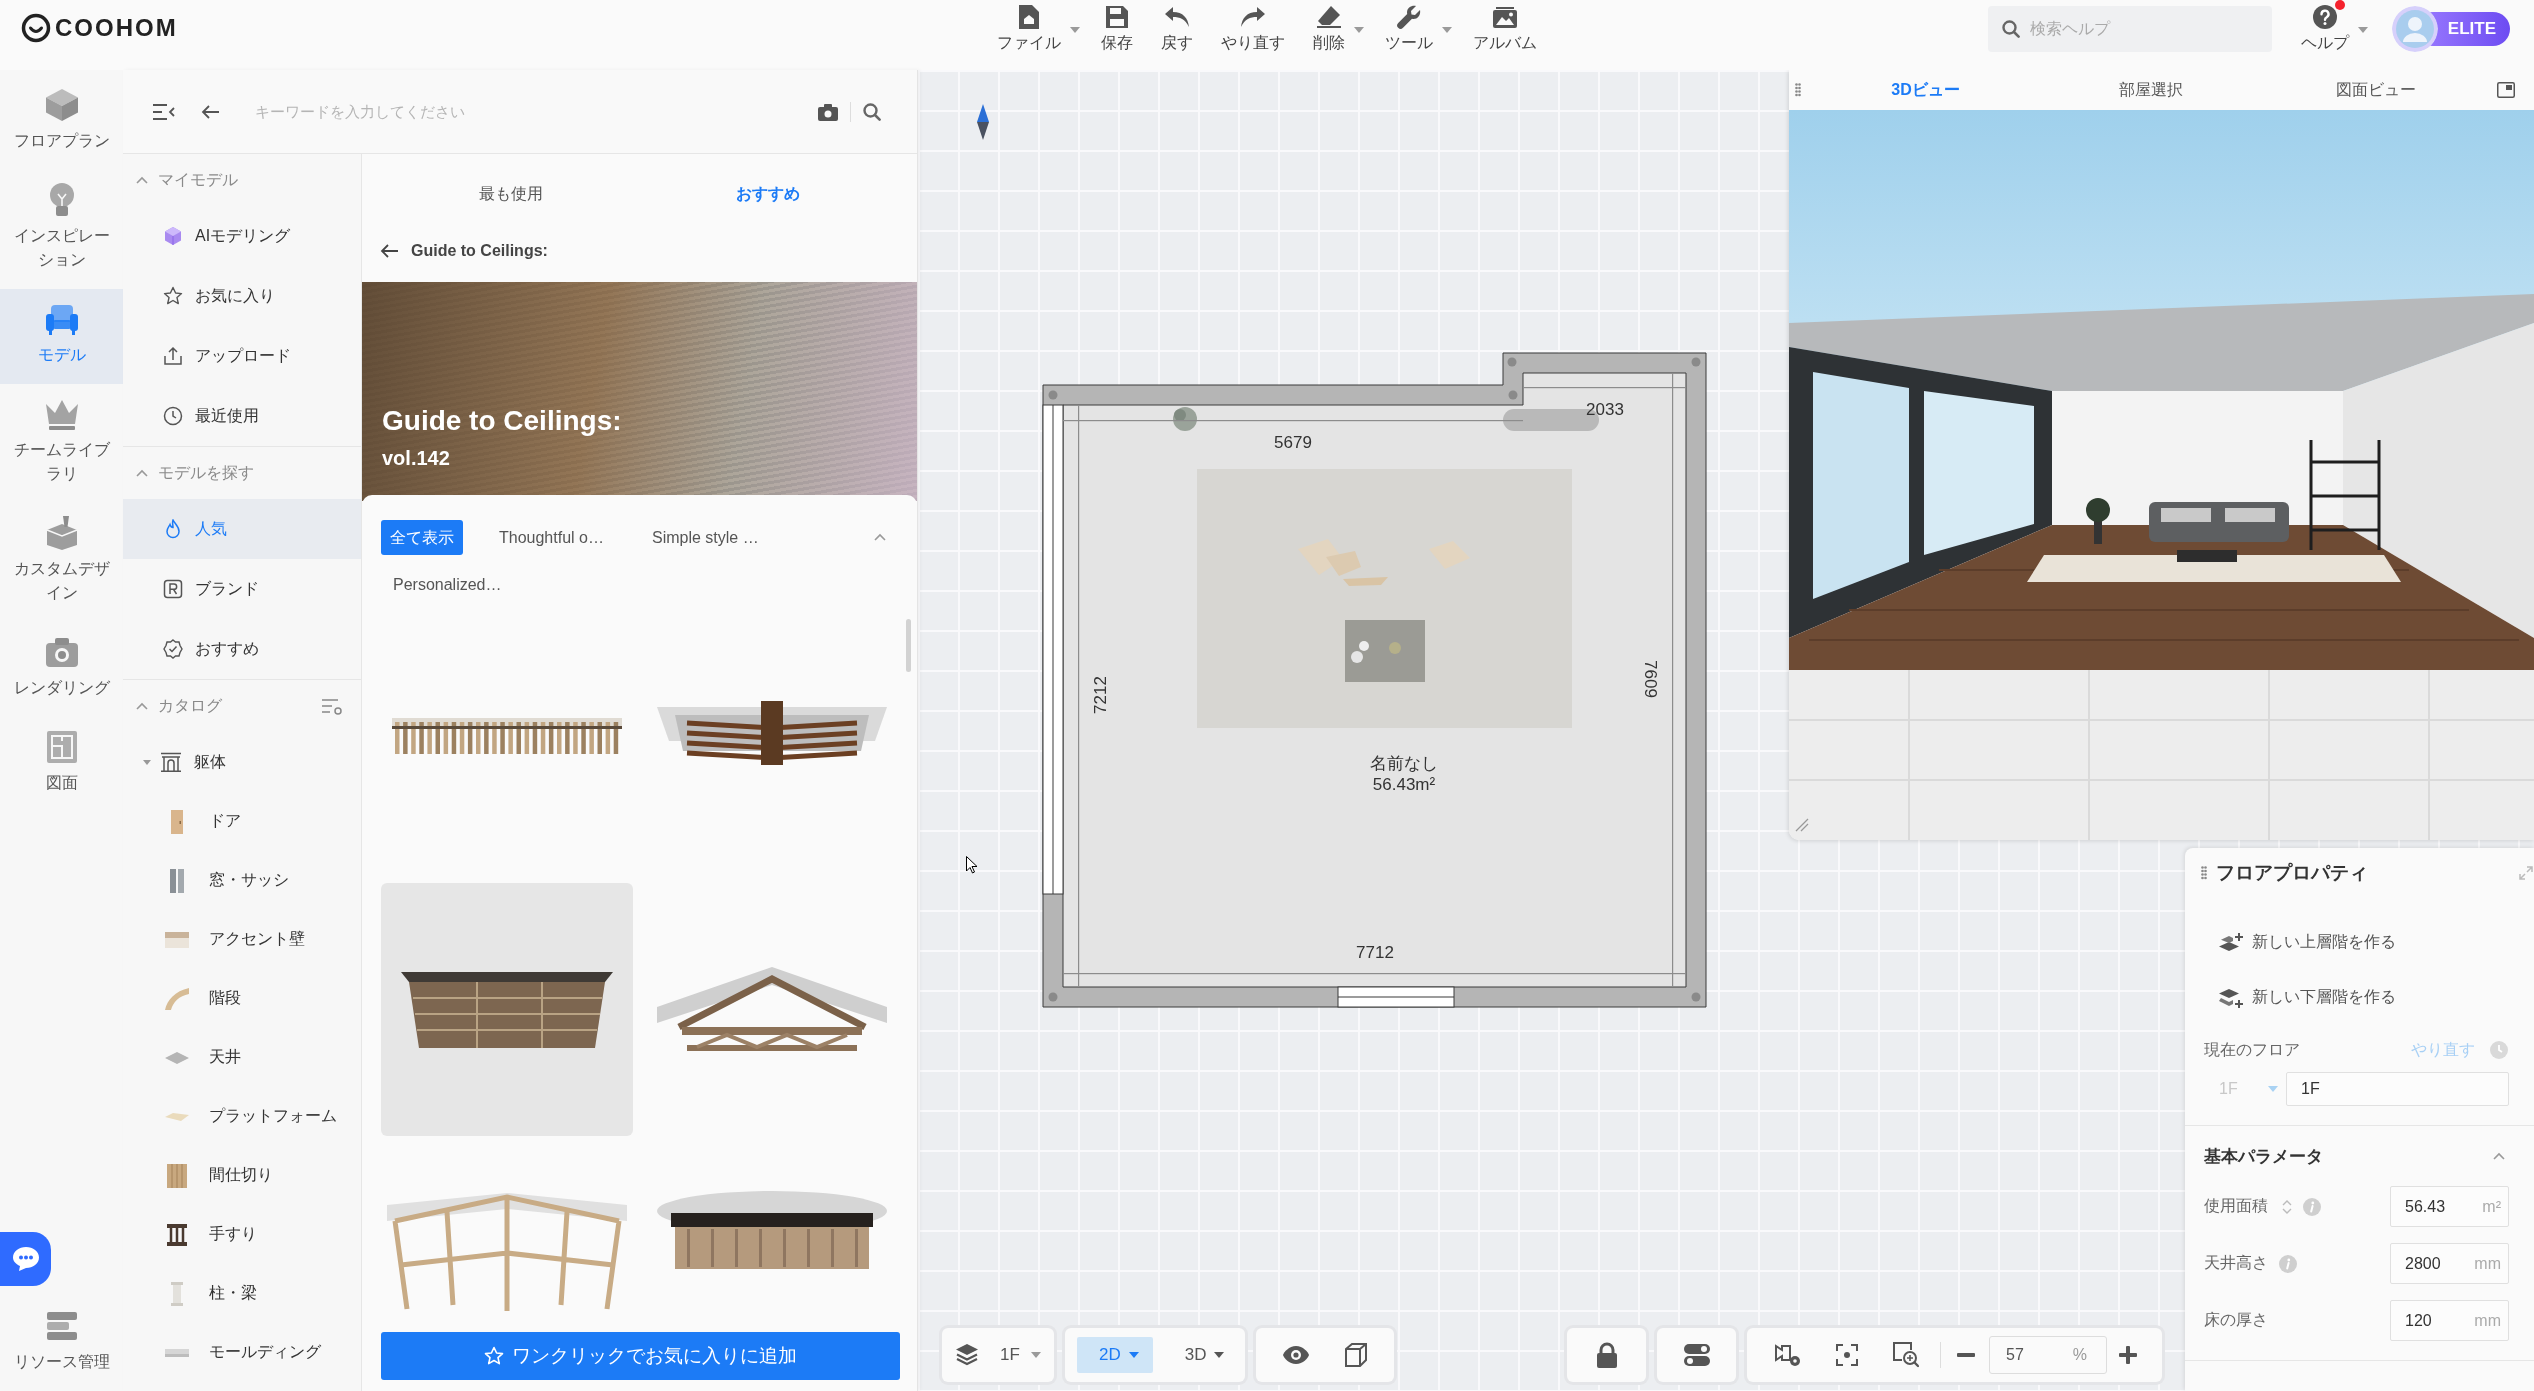 This screenshot has width=2534, height=1391. What do you see at coordinates (1356, 1355) in the screenshot?
I see `cube-icon` at bounding box center [1356, 1355].